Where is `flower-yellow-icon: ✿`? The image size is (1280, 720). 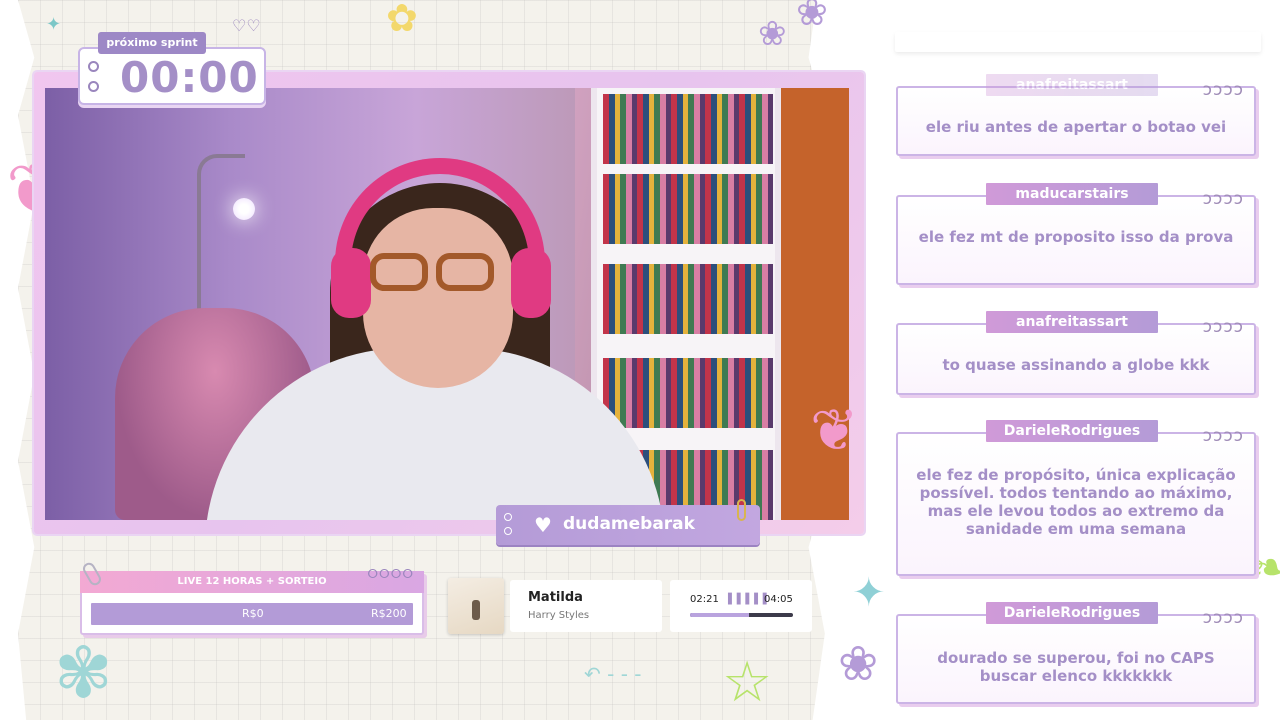
flower-yellow-icon: ✿ is located at coordinates (402, 20).